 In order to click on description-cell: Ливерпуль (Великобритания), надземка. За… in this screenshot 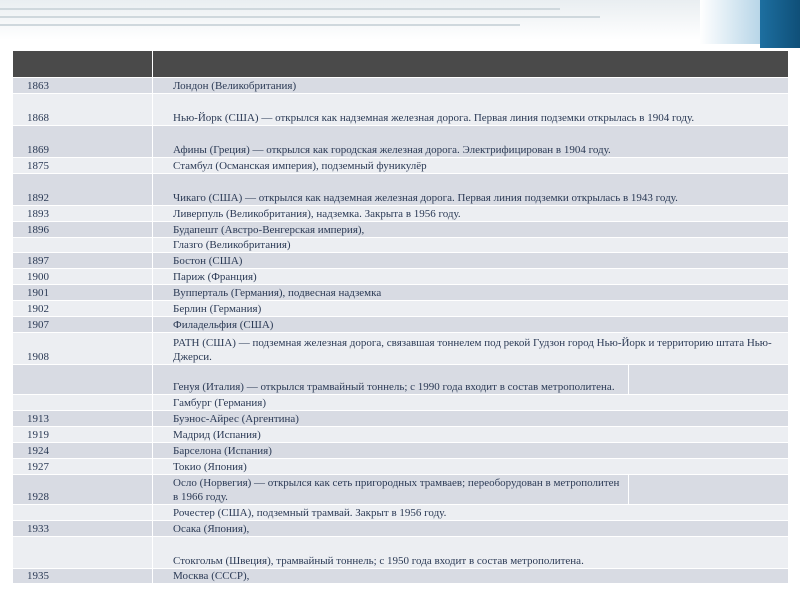, I will do `click(470, 213)`.